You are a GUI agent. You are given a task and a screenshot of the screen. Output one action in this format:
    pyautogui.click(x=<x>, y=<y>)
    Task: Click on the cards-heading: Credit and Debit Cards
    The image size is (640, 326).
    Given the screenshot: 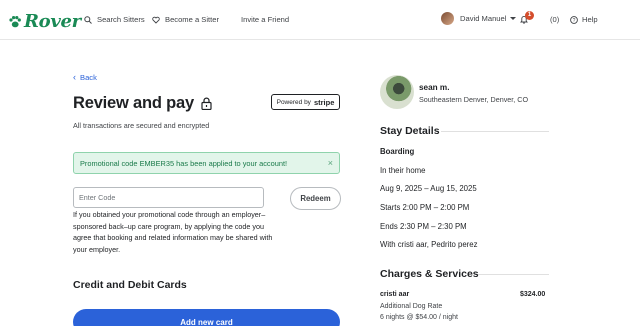 What is the action you would take?
    pyautogui.click(x=130, y=285)
    